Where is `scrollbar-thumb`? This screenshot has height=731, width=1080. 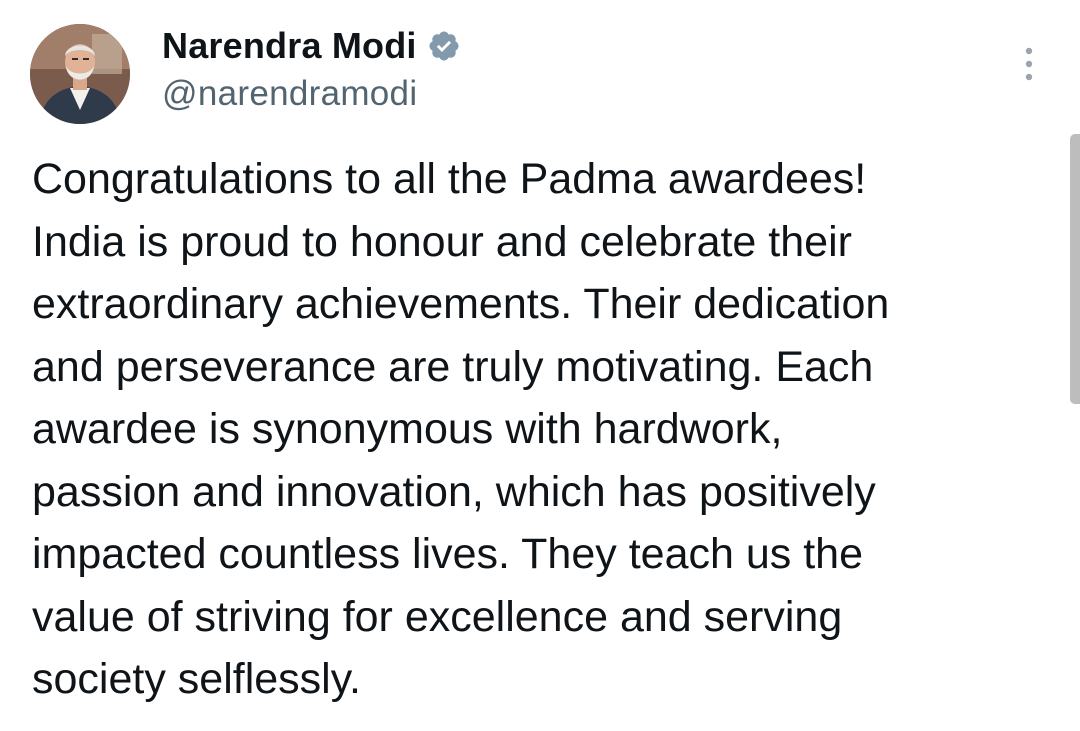
scrollbar-thumb is located at coordinates (1075, 269).